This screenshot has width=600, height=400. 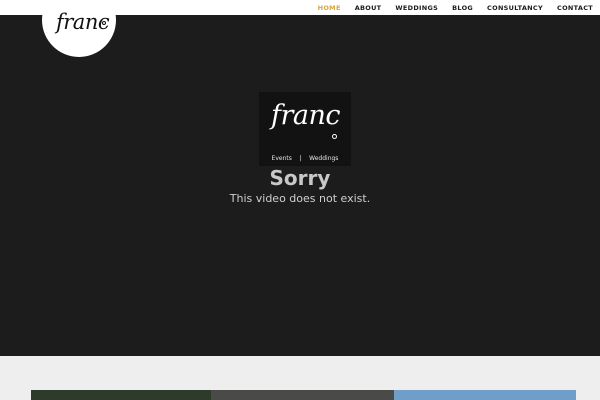 I want to click on video-logo-tagline: Events | Weddings, so click(x=305, y=158).